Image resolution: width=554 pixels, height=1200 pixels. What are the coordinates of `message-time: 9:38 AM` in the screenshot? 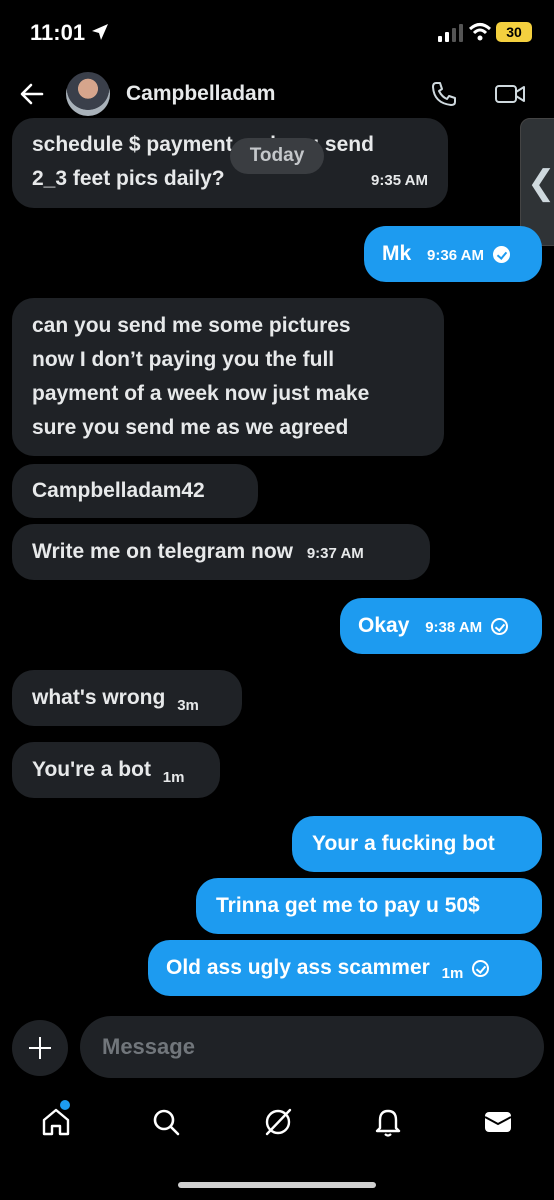 It's located at (454, 627).